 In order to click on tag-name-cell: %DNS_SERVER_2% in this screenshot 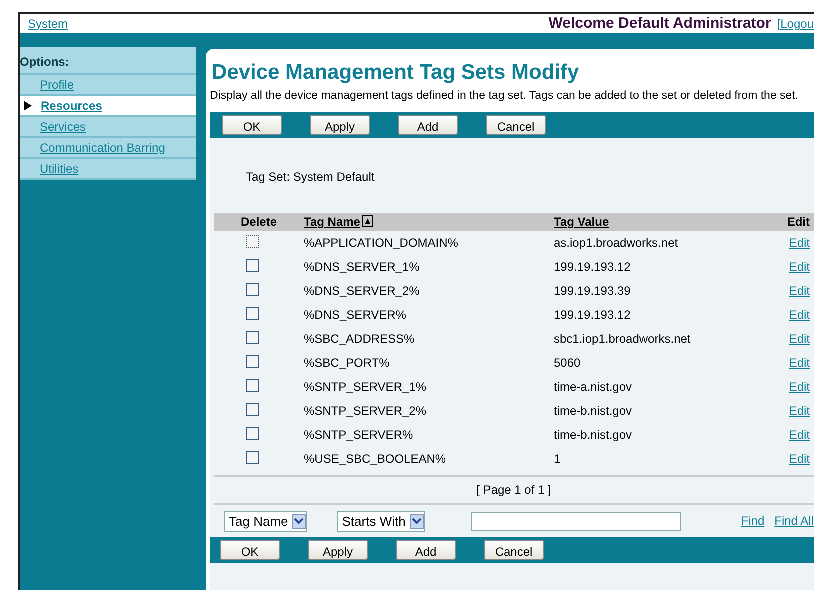, I will do `click(362, 291)`.